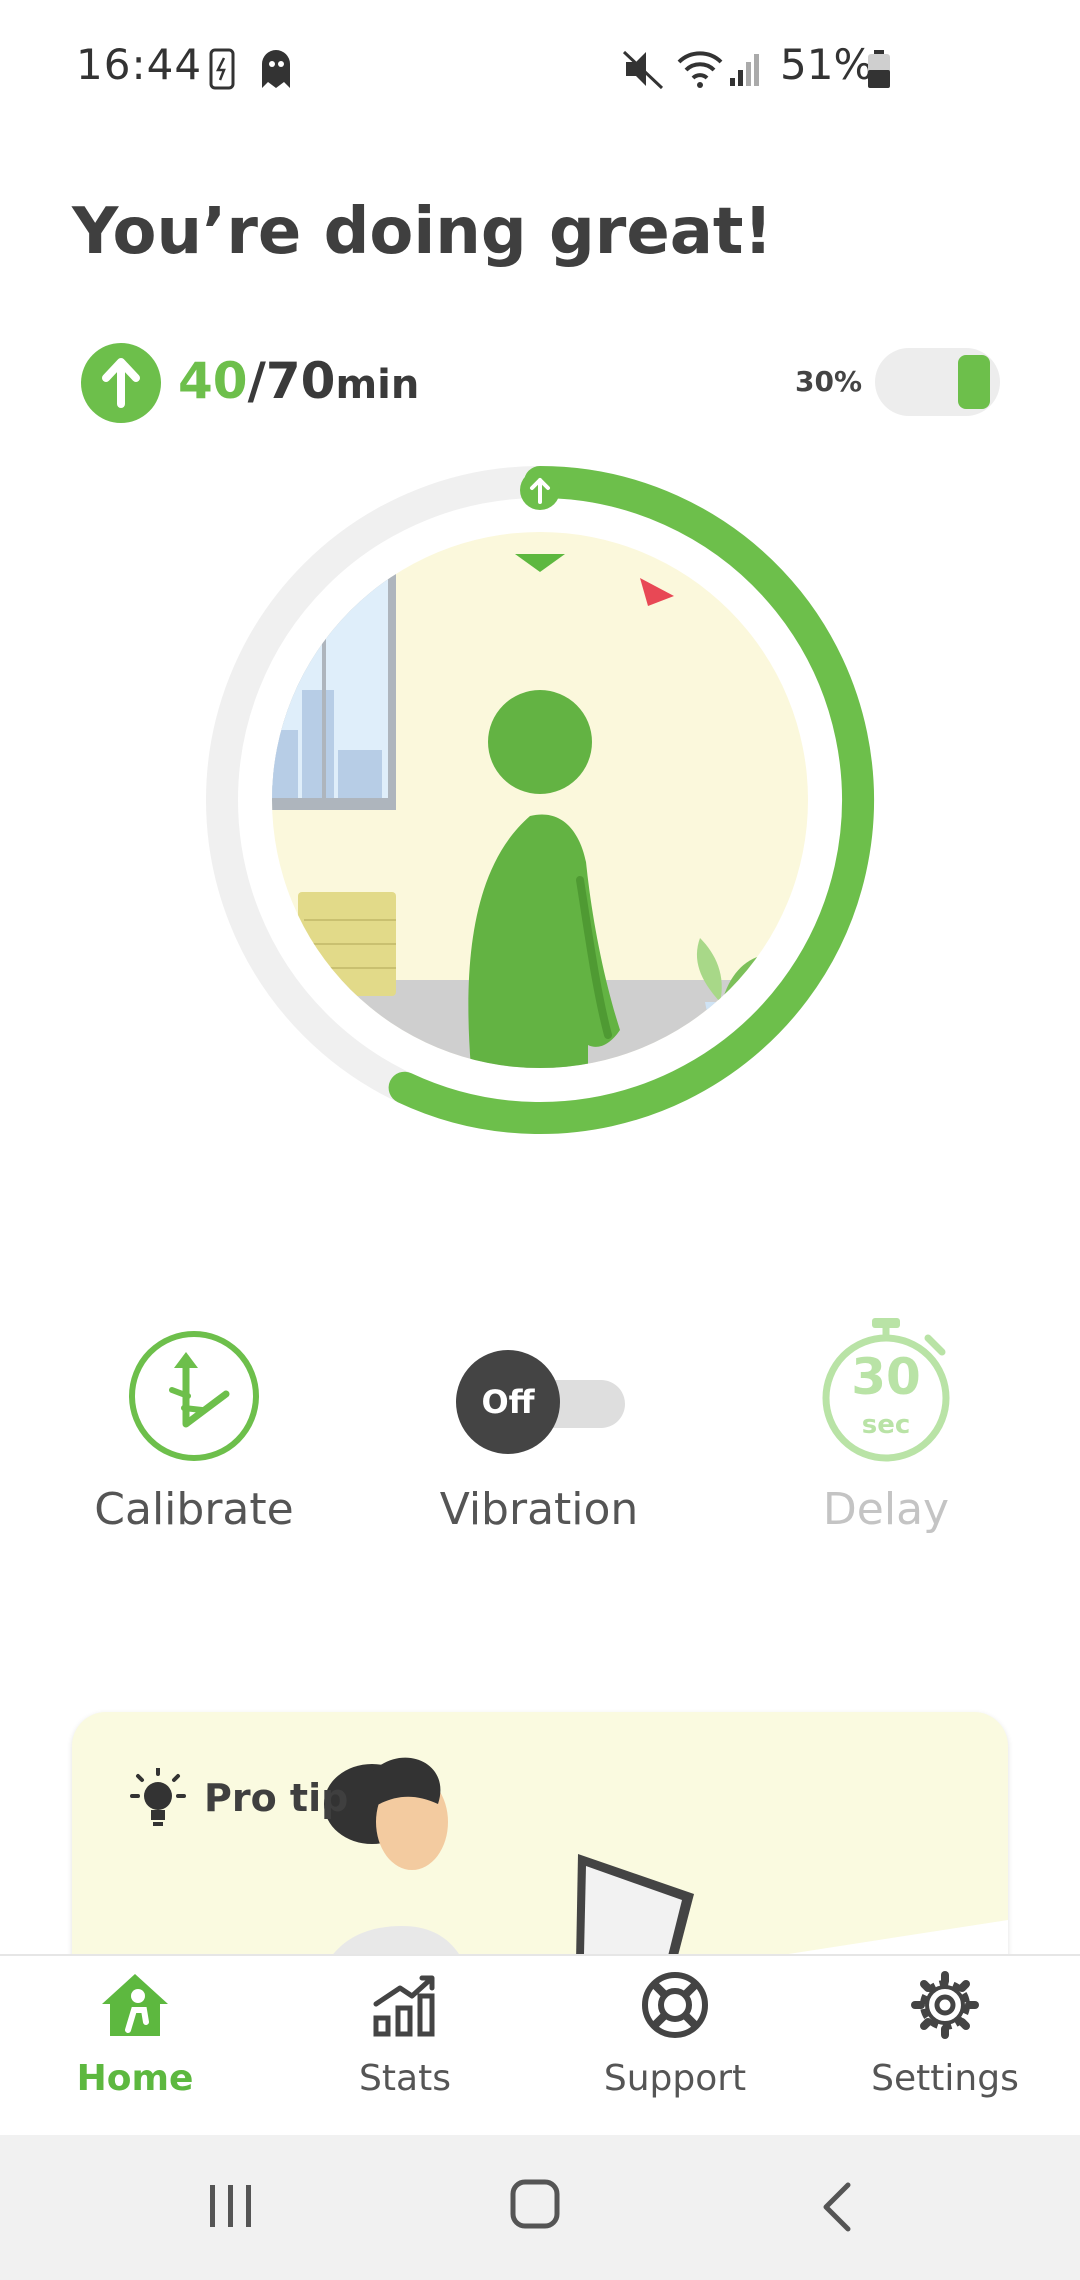  Describe the element at coordinates (276, 1798) in the screenshot. I see `pro-tip-title: Pro tip` at that location.